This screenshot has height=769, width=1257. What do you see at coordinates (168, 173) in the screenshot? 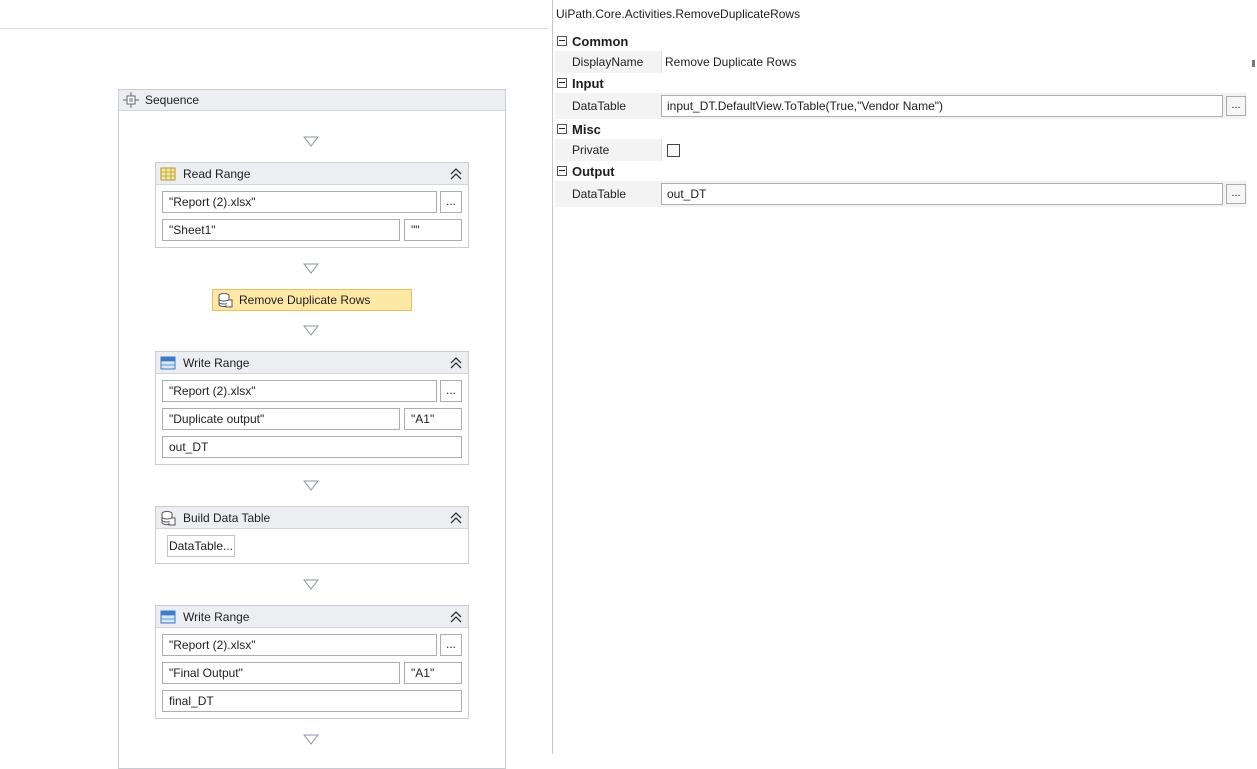
I see `excel-read-icon` at bounding box center [168, 173].